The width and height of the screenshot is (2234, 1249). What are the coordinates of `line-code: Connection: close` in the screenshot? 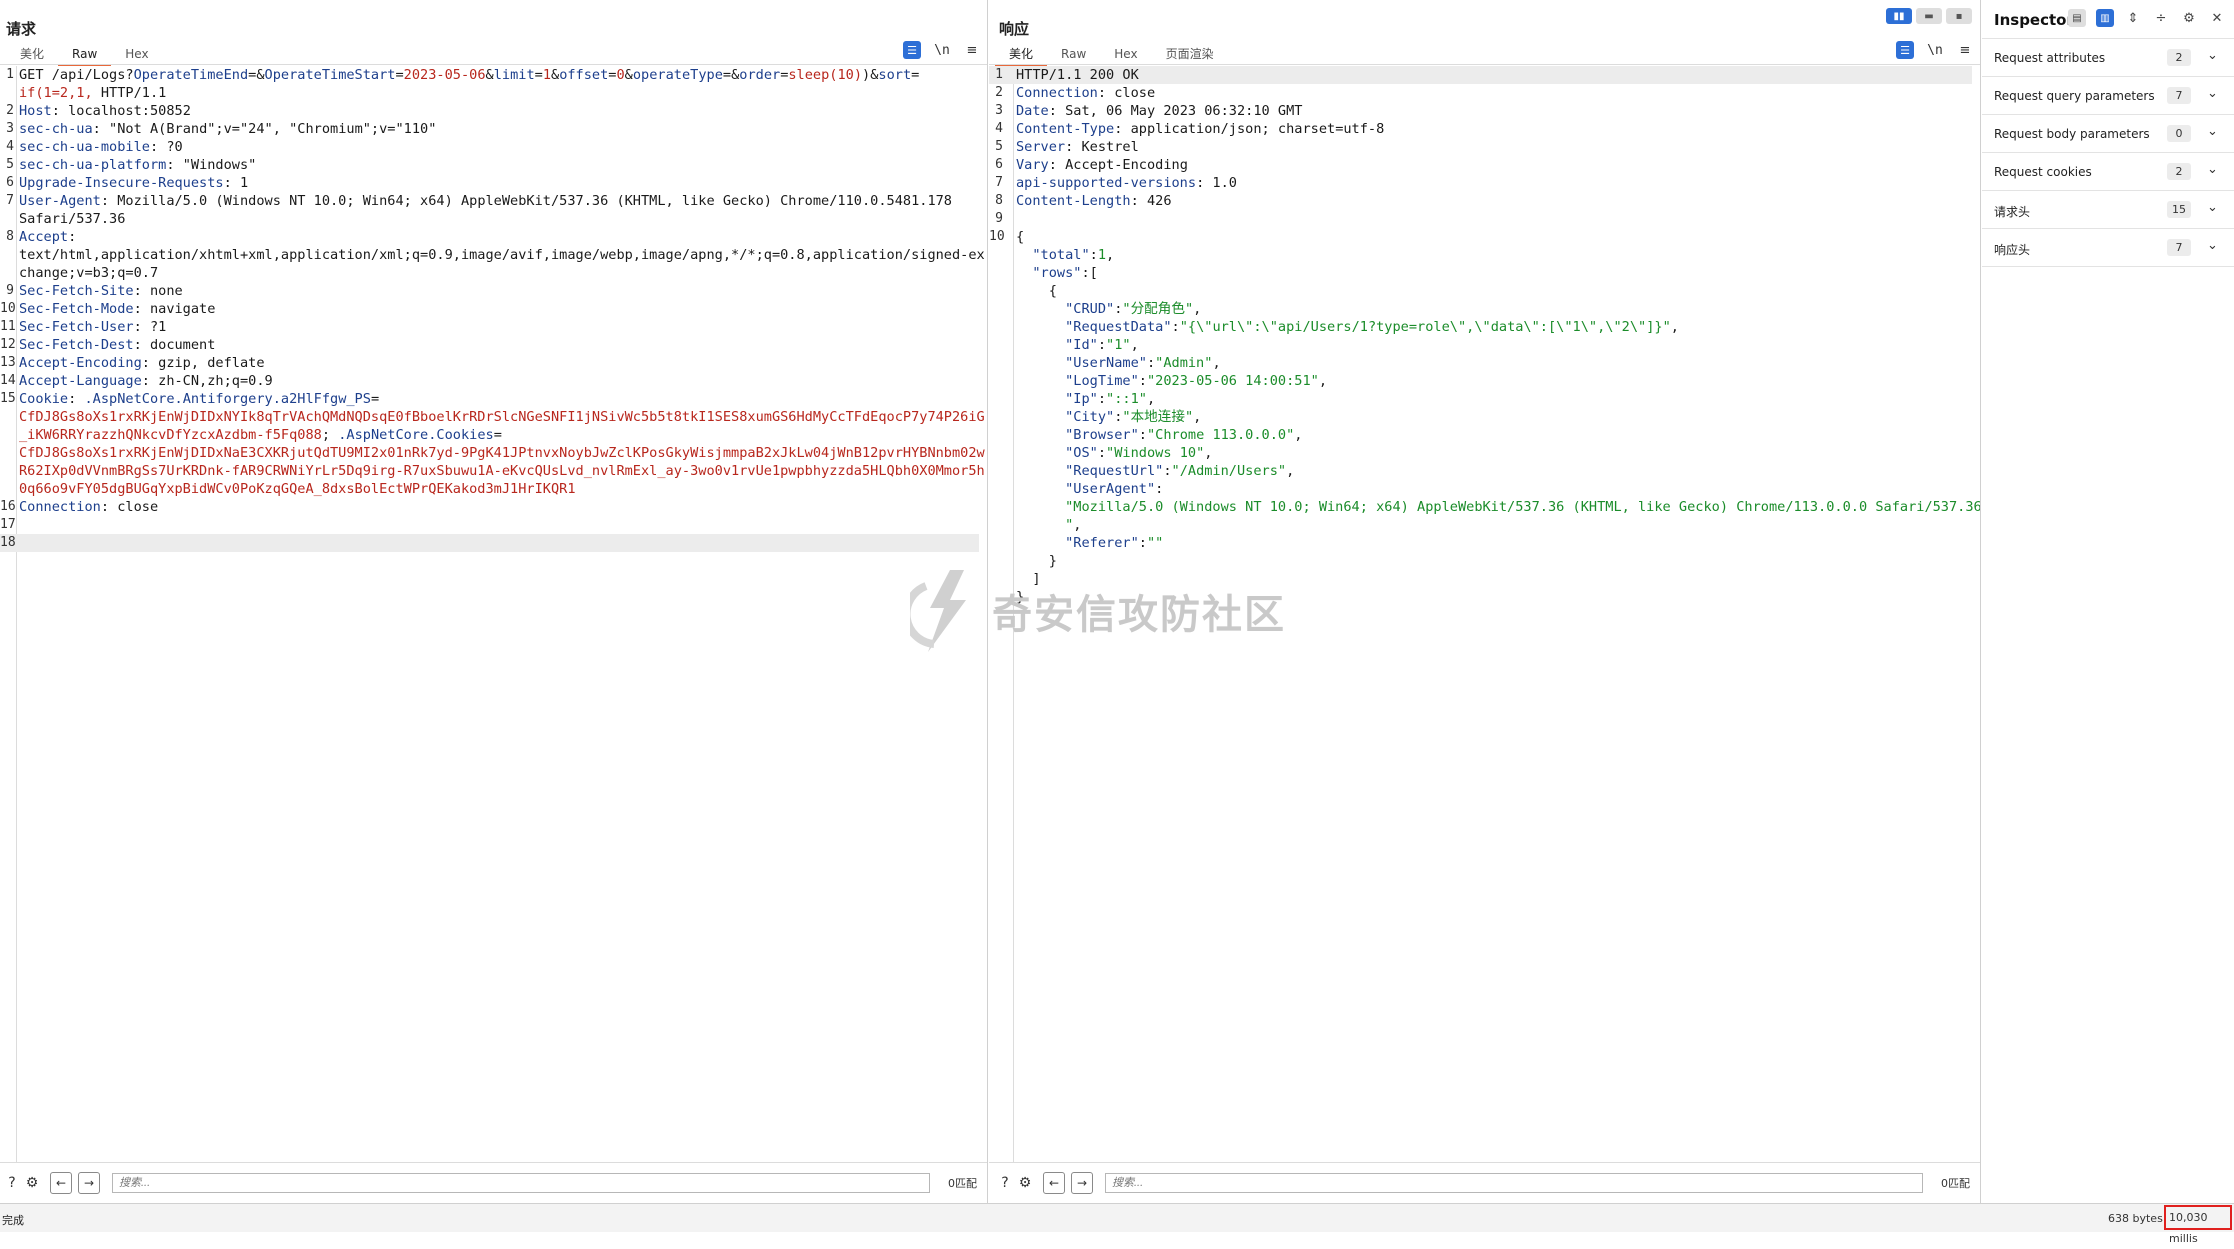 It's located at (89, 507).